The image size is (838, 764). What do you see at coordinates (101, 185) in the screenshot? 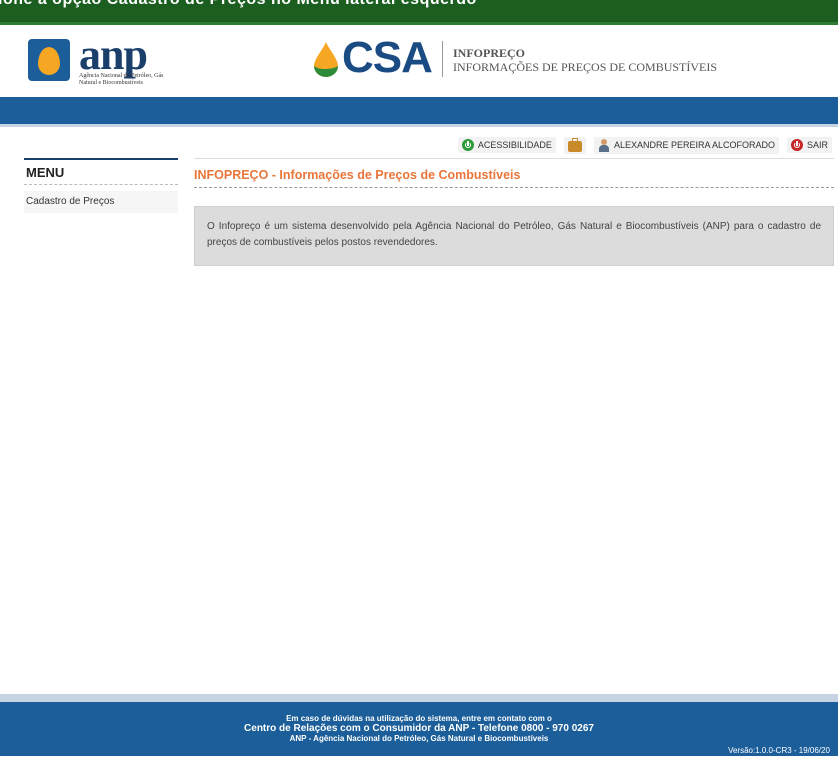
I see `sidebar-menu: MENU Cadastro de Preços` at bounding box center [101, 185].